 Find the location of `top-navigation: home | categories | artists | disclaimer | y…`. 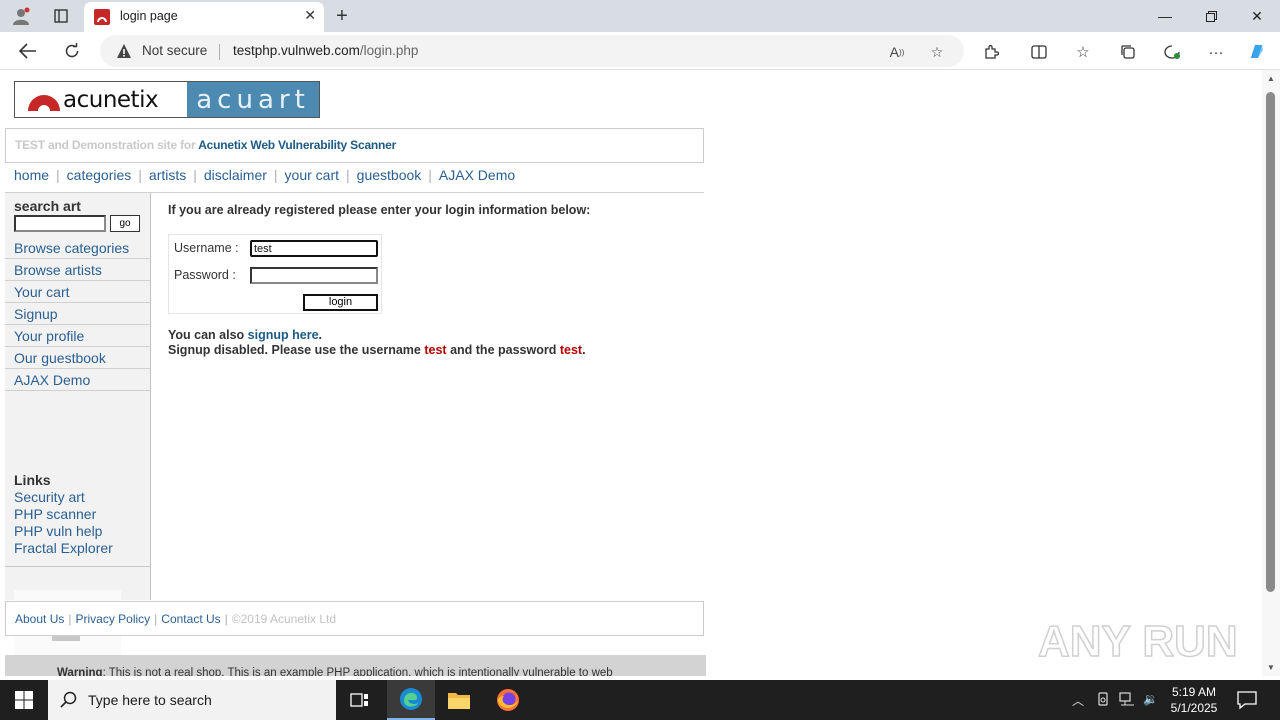

top-navigation: home | categories | artists | disclaimer | y… is located at coordinates (264, 175).